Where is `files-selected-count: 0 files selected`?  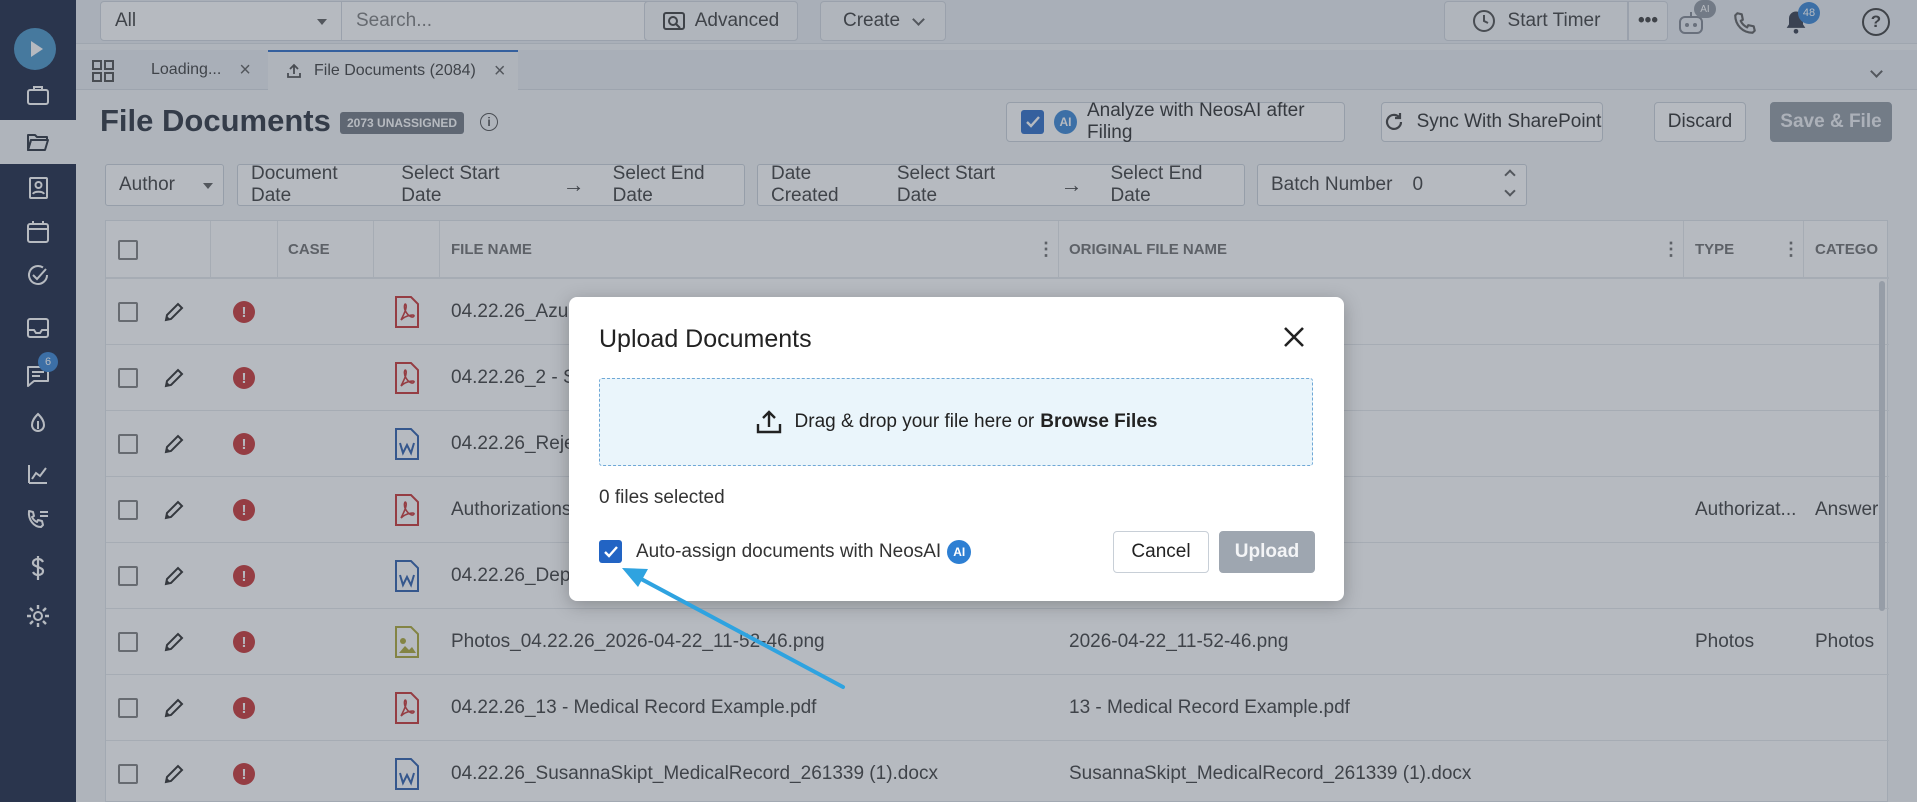 files-selected-count: 0 files selected is located at coordinates (662, 497).